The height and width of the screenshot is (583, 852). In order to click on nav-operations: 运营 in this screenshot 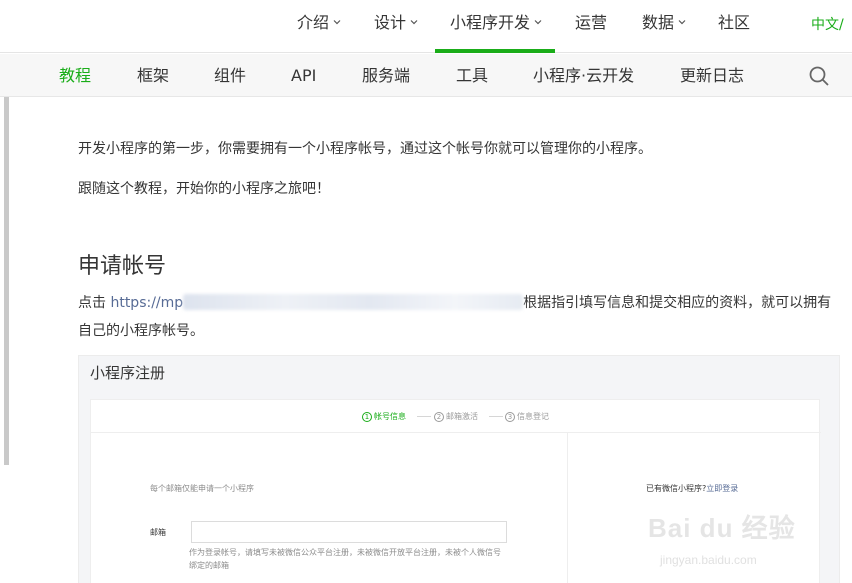, I will do `click(591, 26)`.